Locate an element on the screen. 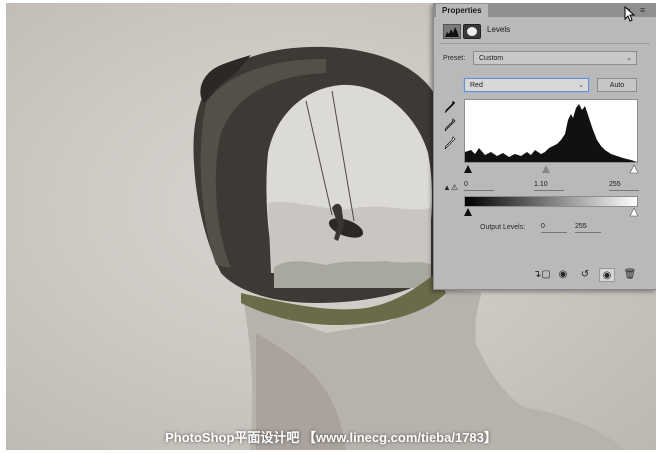 The height and width of the screenshot is (453, 661). mask-icon is located at coordinates (472, 31).